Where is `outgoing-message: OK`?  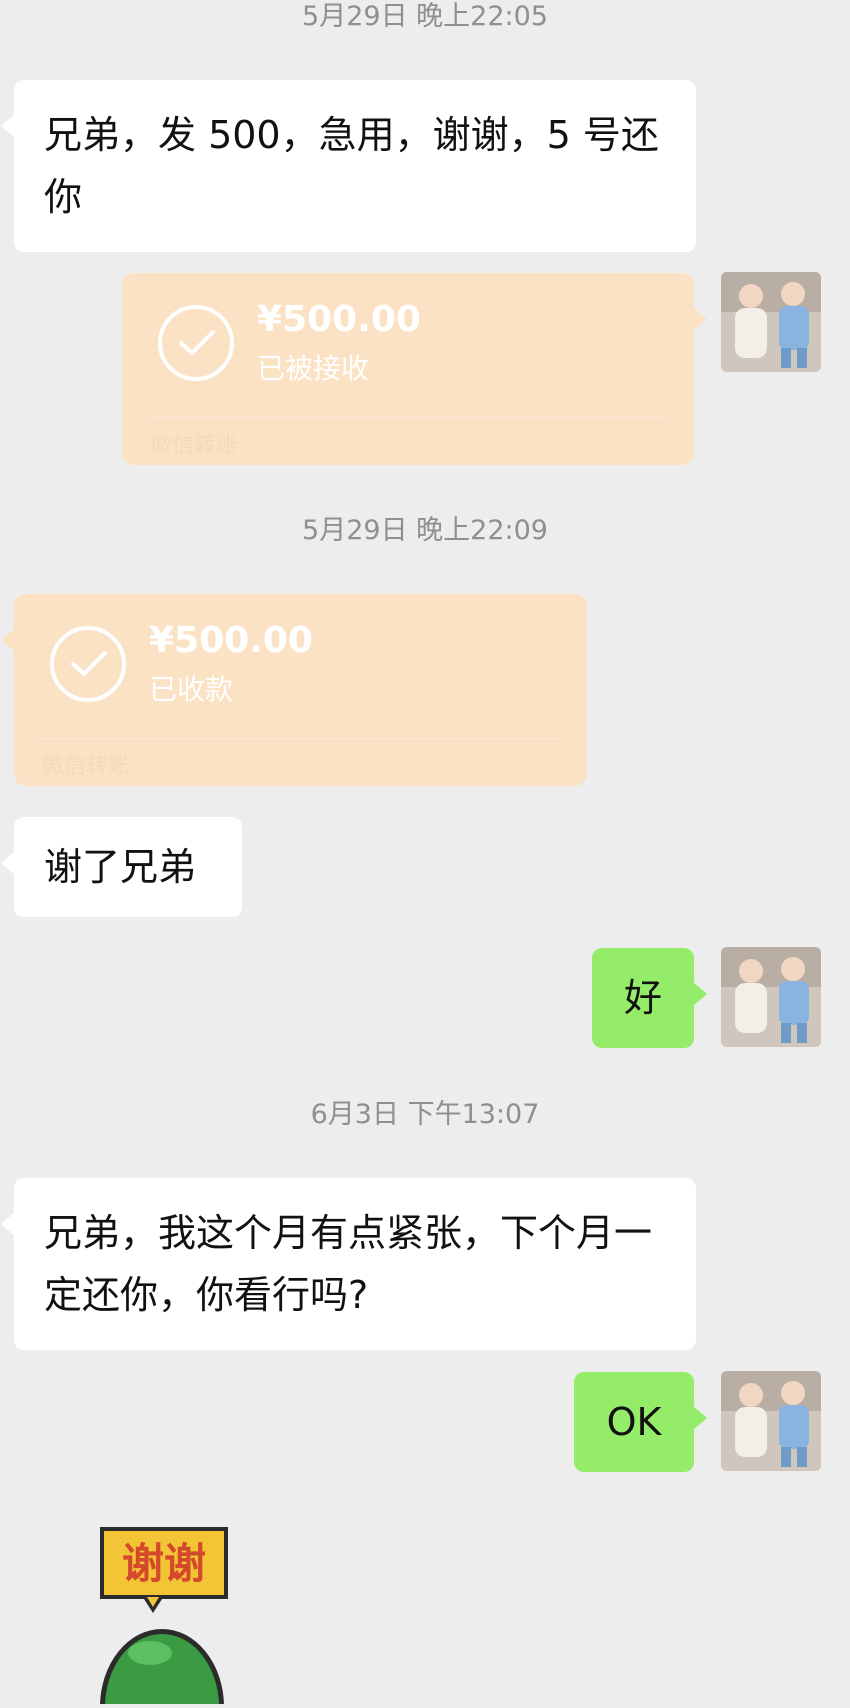 outgoing-message: OK is located at coordinates (640, 1422).